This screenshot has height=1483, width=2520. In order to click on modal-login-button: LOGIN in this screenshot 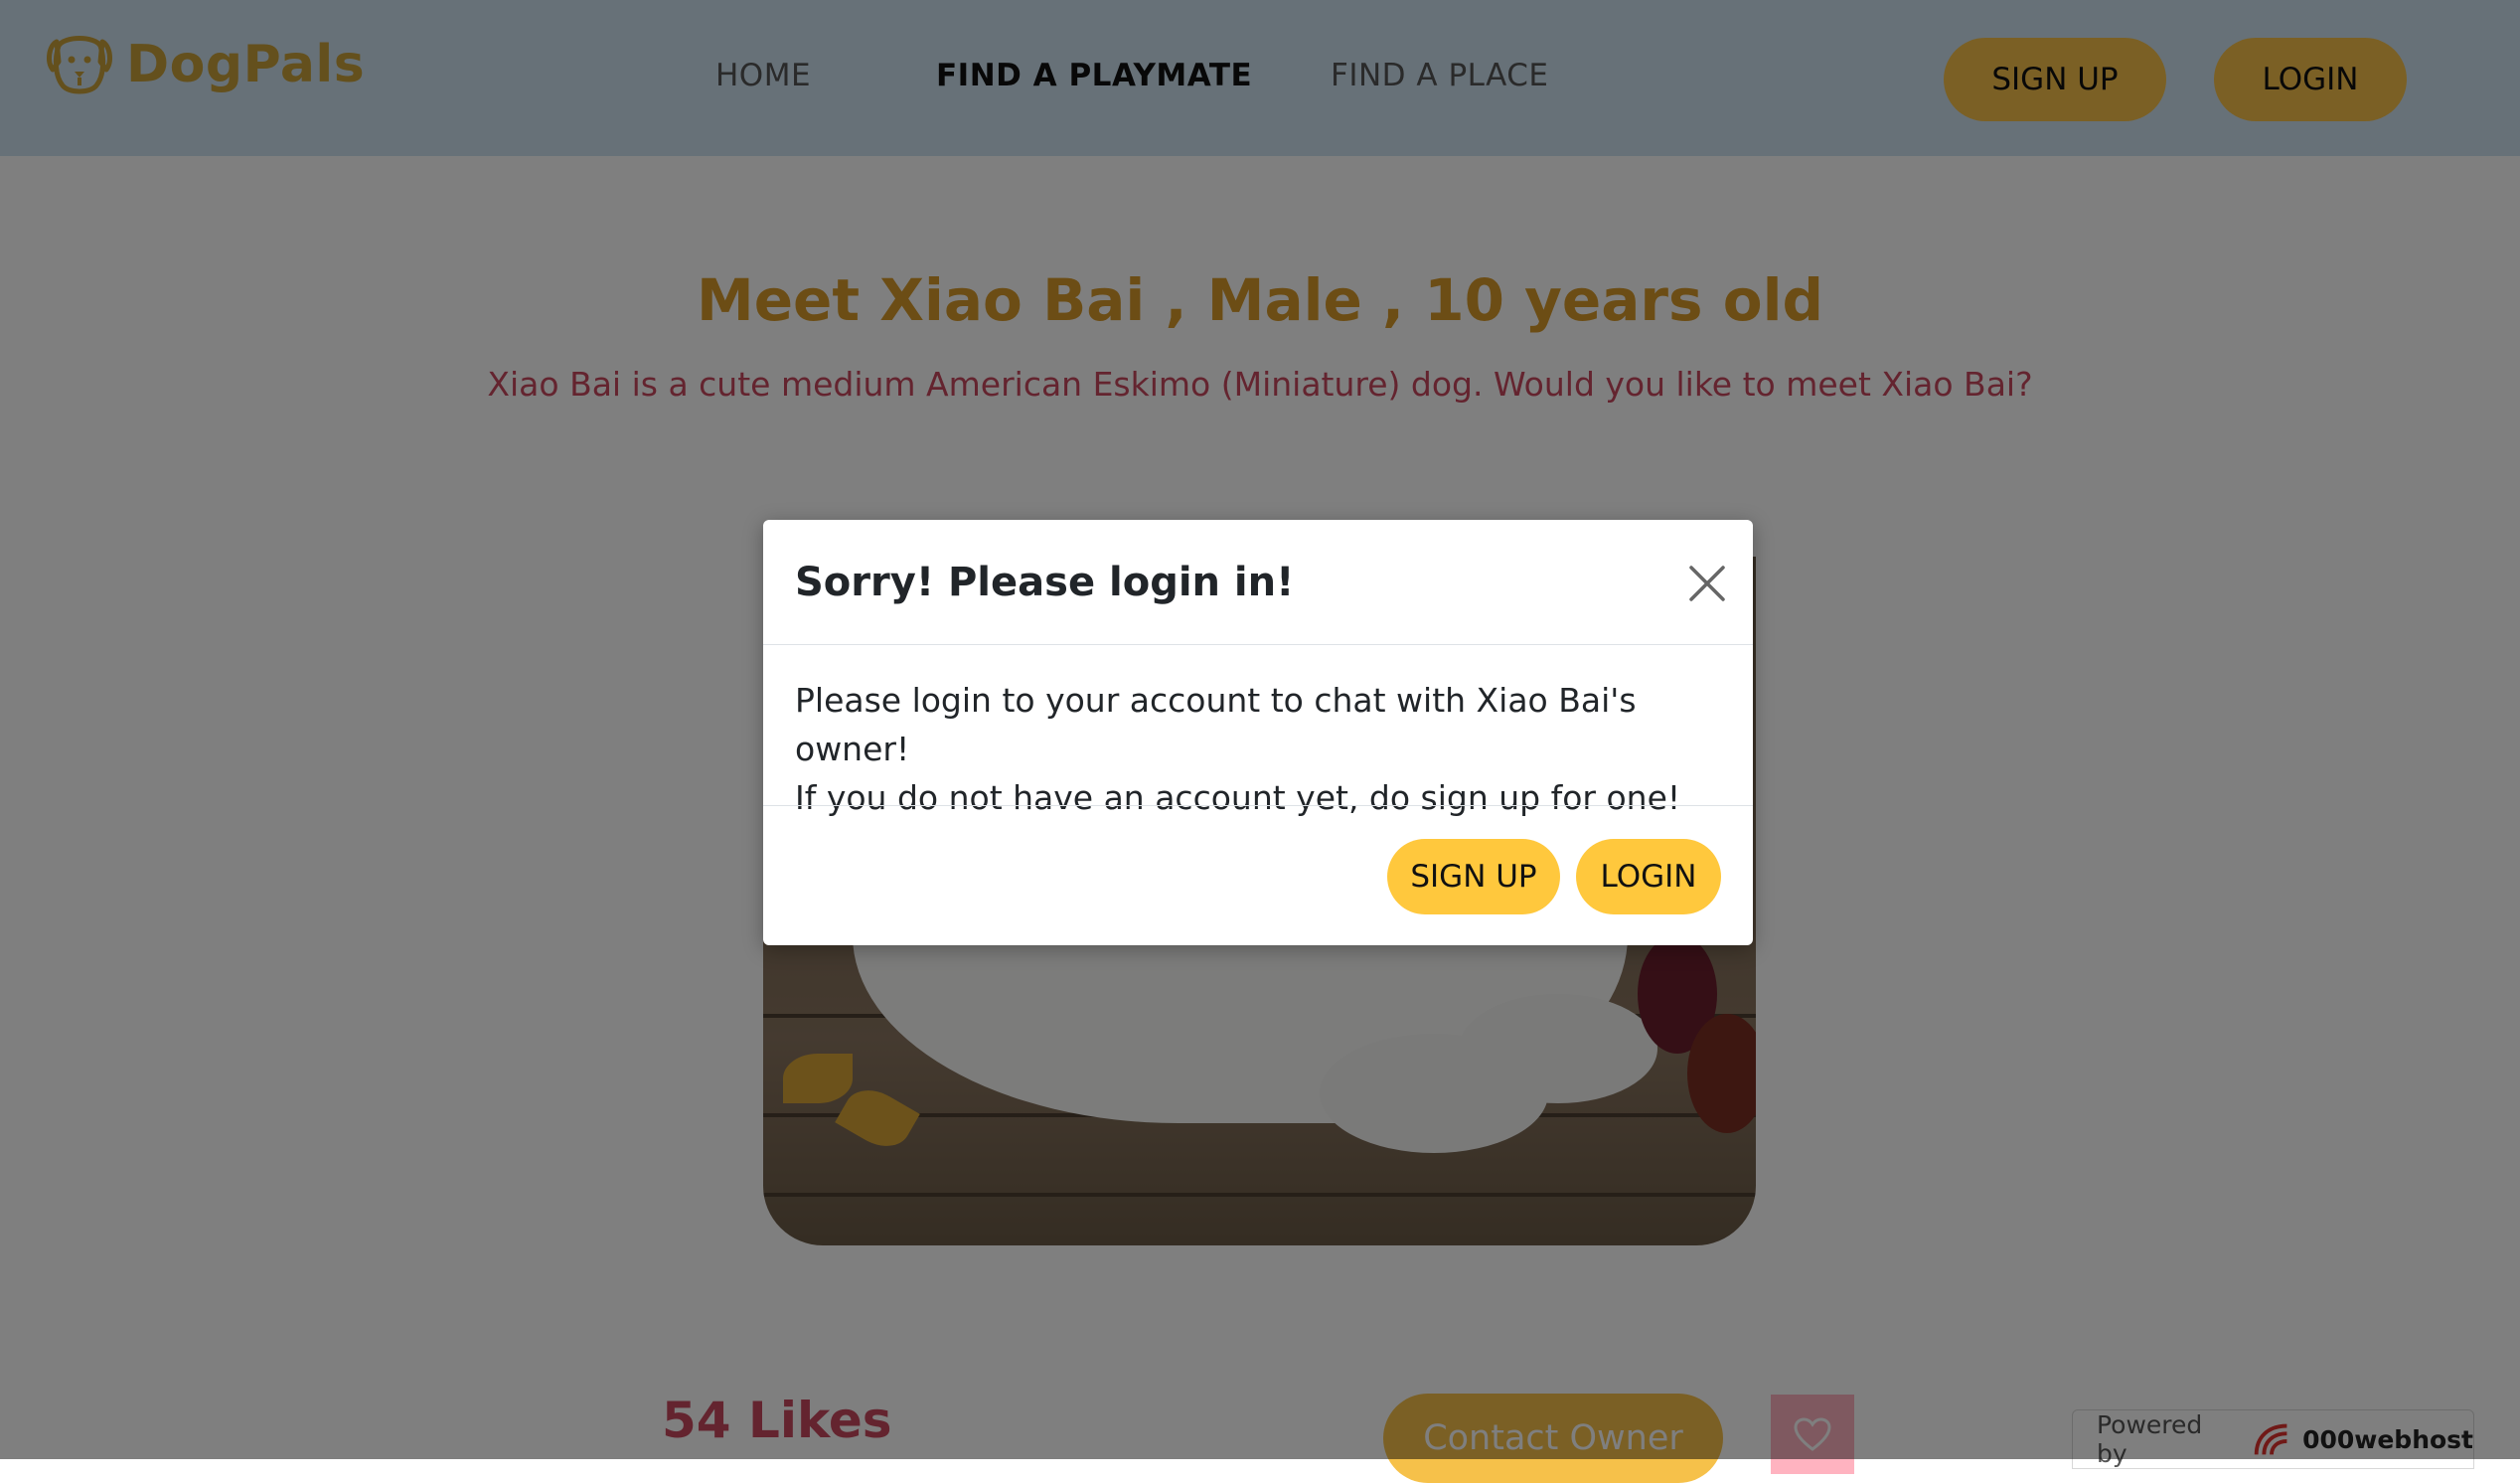, I will do `click(1648, 877)`.